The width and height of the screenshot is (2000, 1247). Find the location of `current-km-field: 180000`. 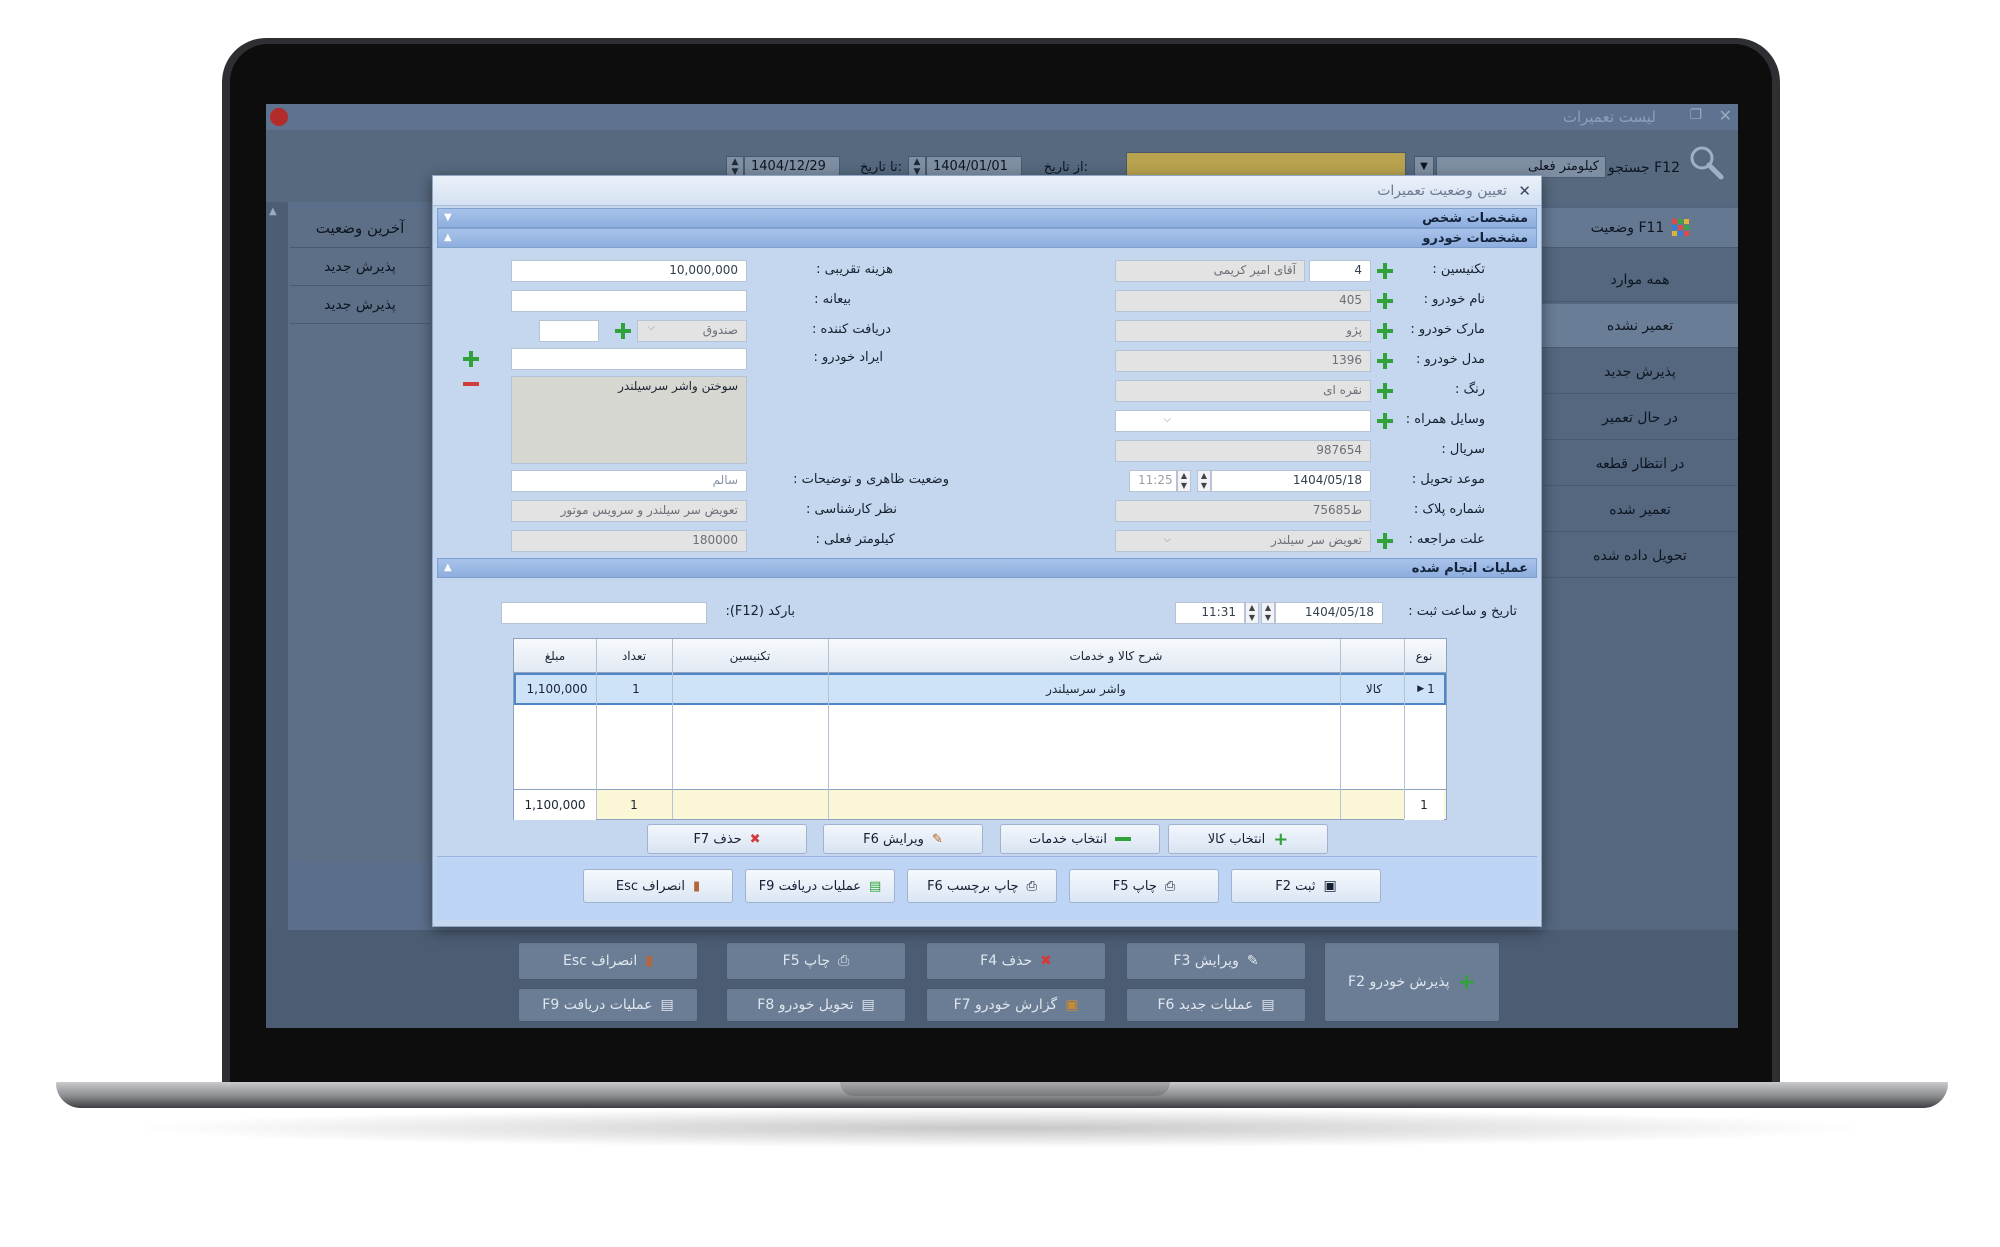

current-km-field: 180000 is located at coordinates (629, 541).